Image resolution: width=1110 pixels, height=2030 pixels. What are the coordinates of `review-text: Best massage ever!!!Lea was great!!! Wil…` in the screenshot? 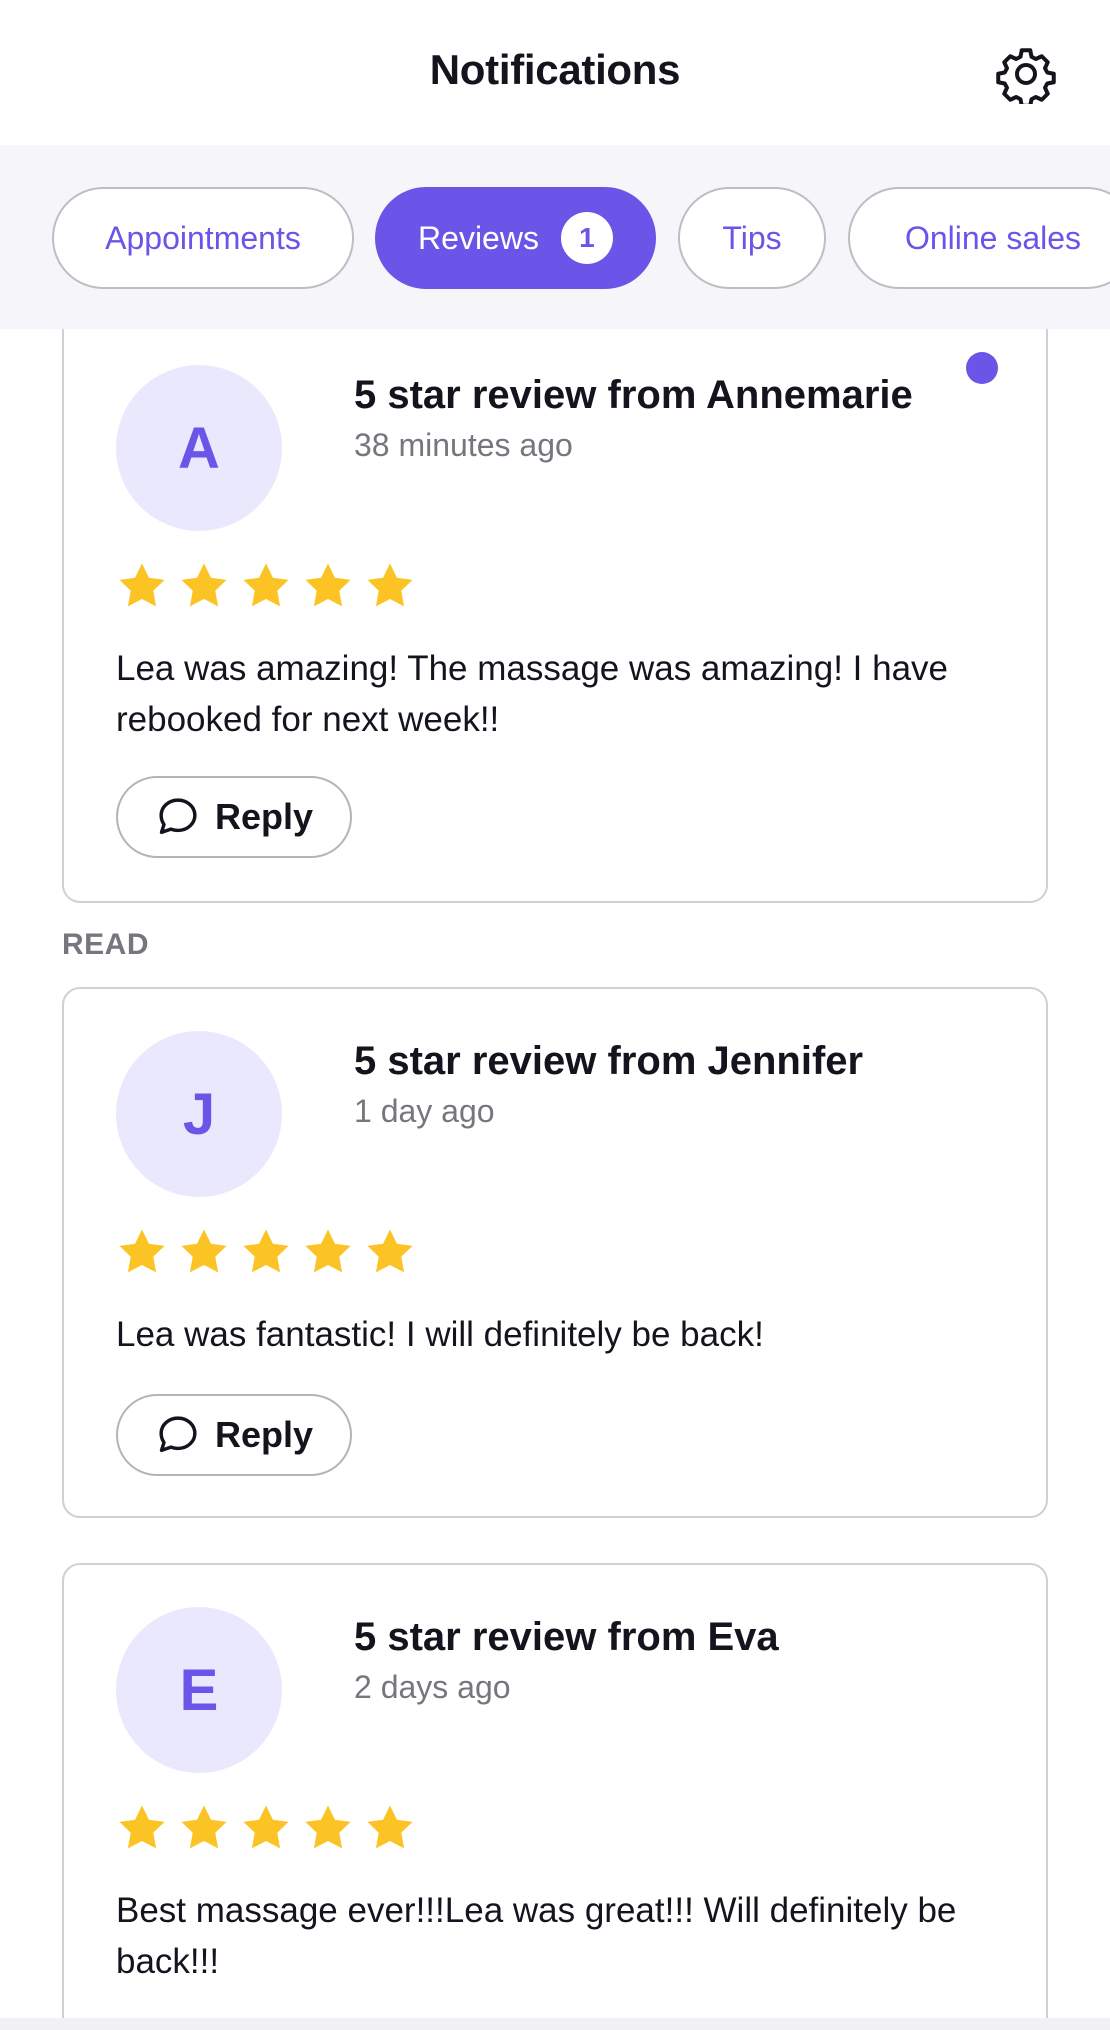 It's located at (536, 1936).